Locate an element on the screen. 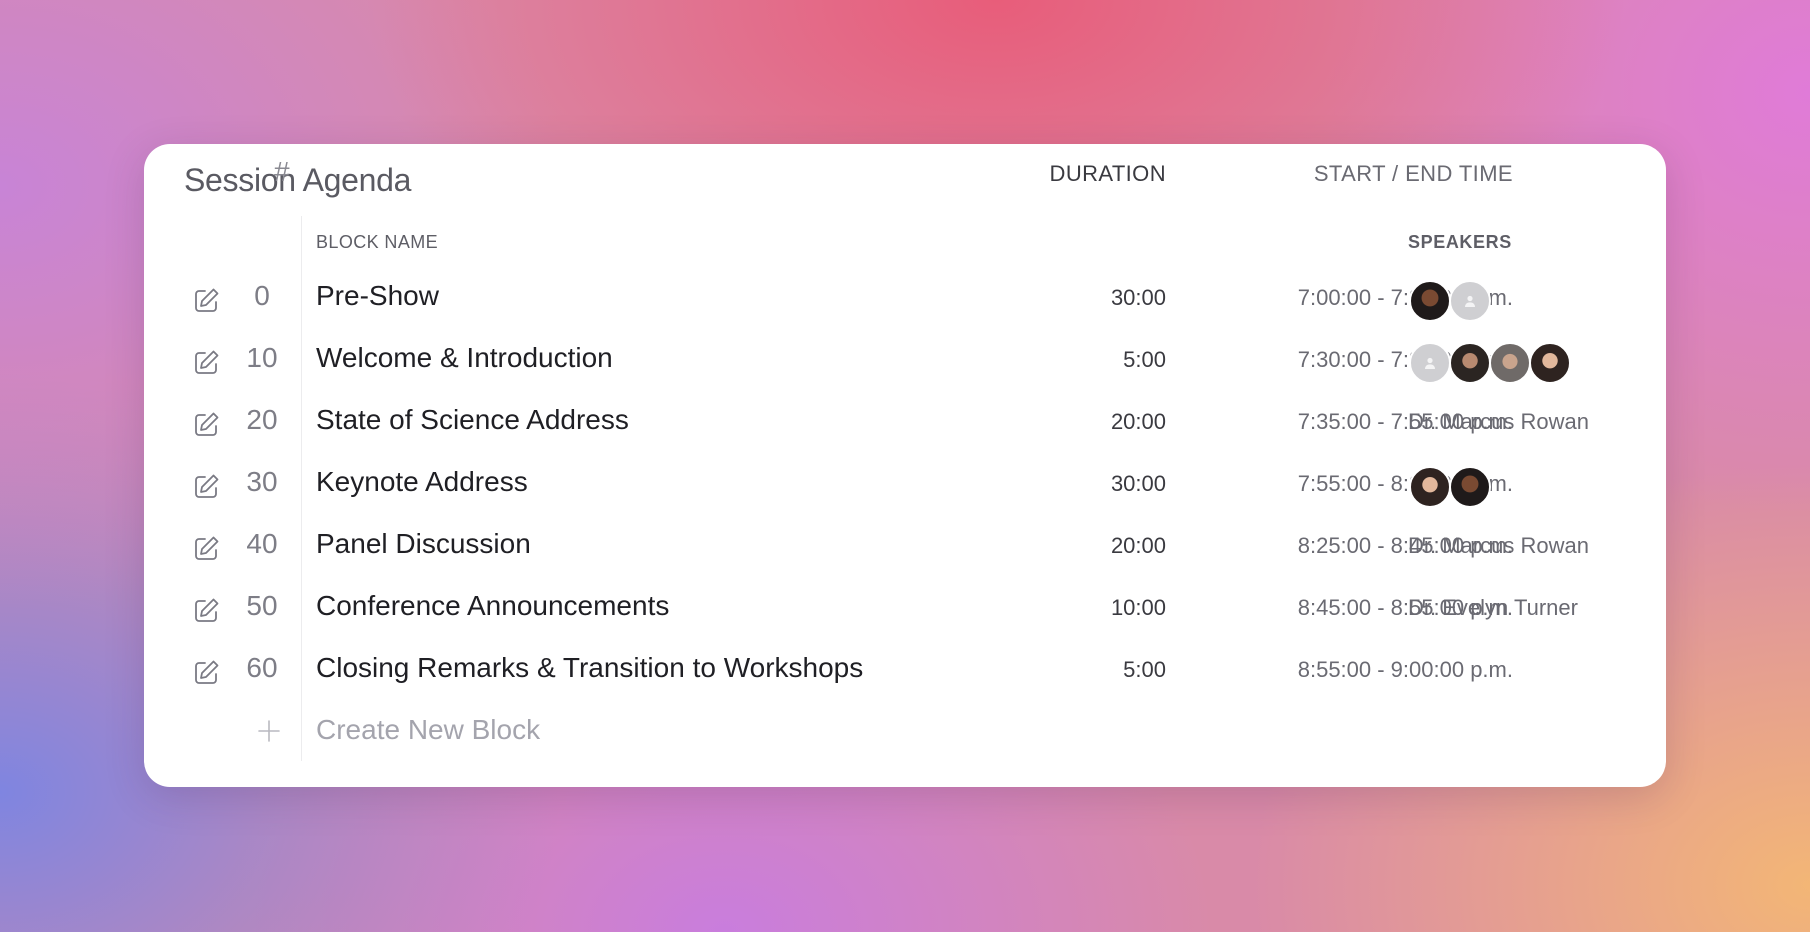  plus-icon is located at coordinates (269, 731).